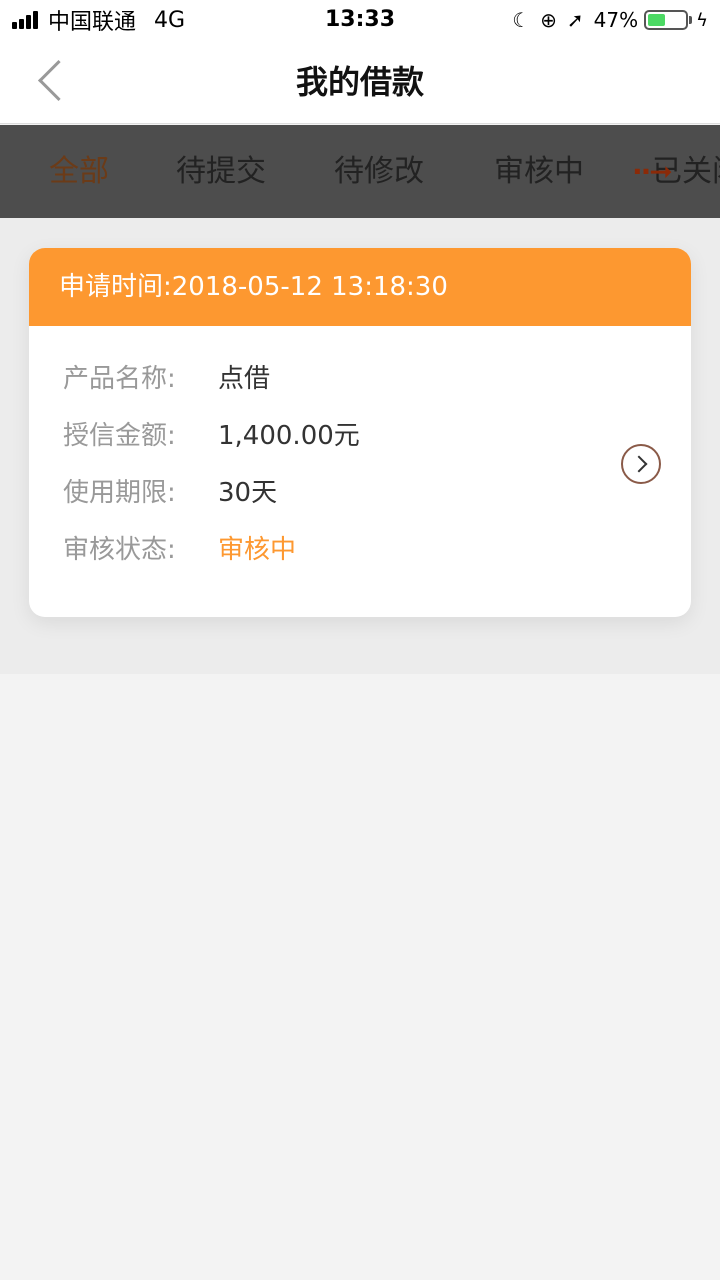 The width and height of the screenshot is (720, 1280). What do you see at coordinates (575, 20) in the screenshot?
I see `location-arrow-icon: ➚` at bounding box center [575, 20].